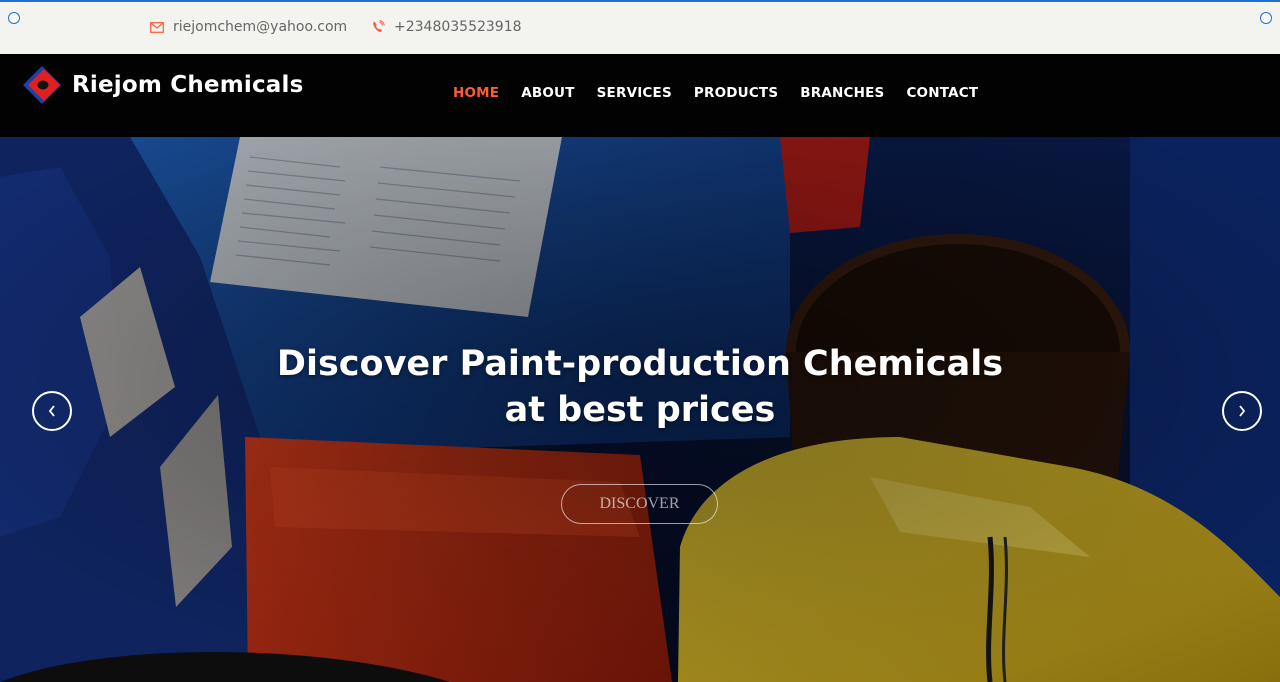  I want to click on contact-phone: +2348035523918, so click(446, 27).